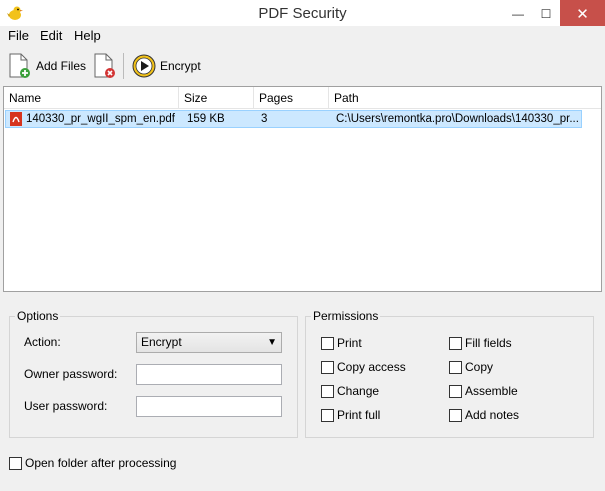  Describe the element at coordinates (272, 342) in the screenshot. I see `chevron-down-icon: ▼` at that location.